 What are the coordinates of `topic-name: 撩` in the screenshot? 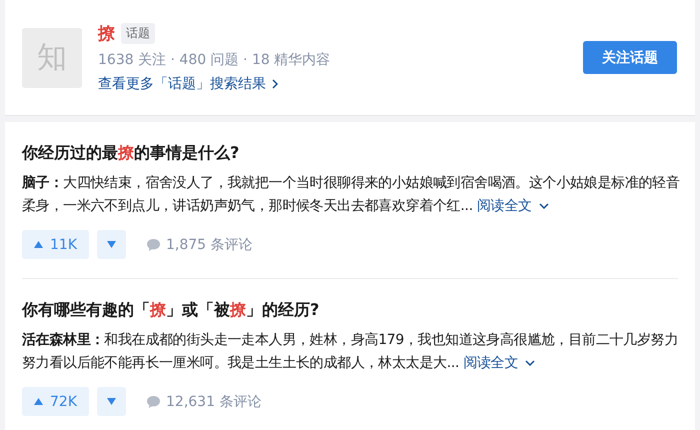 It's located at (106, 34).